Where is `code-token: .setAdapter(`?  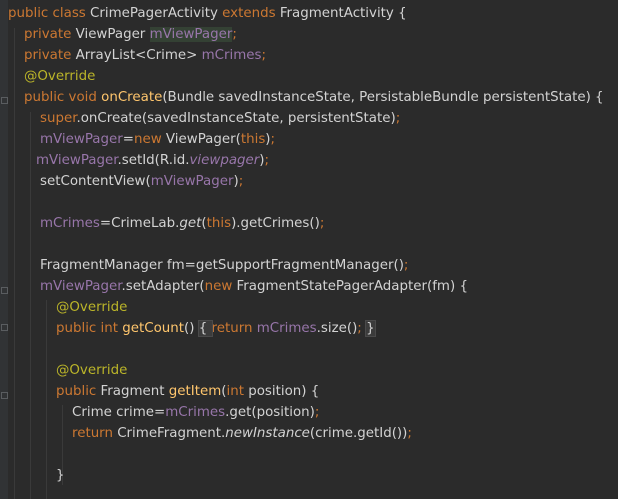
code-token: .setAdapter( is located at coordinates (163, 286).